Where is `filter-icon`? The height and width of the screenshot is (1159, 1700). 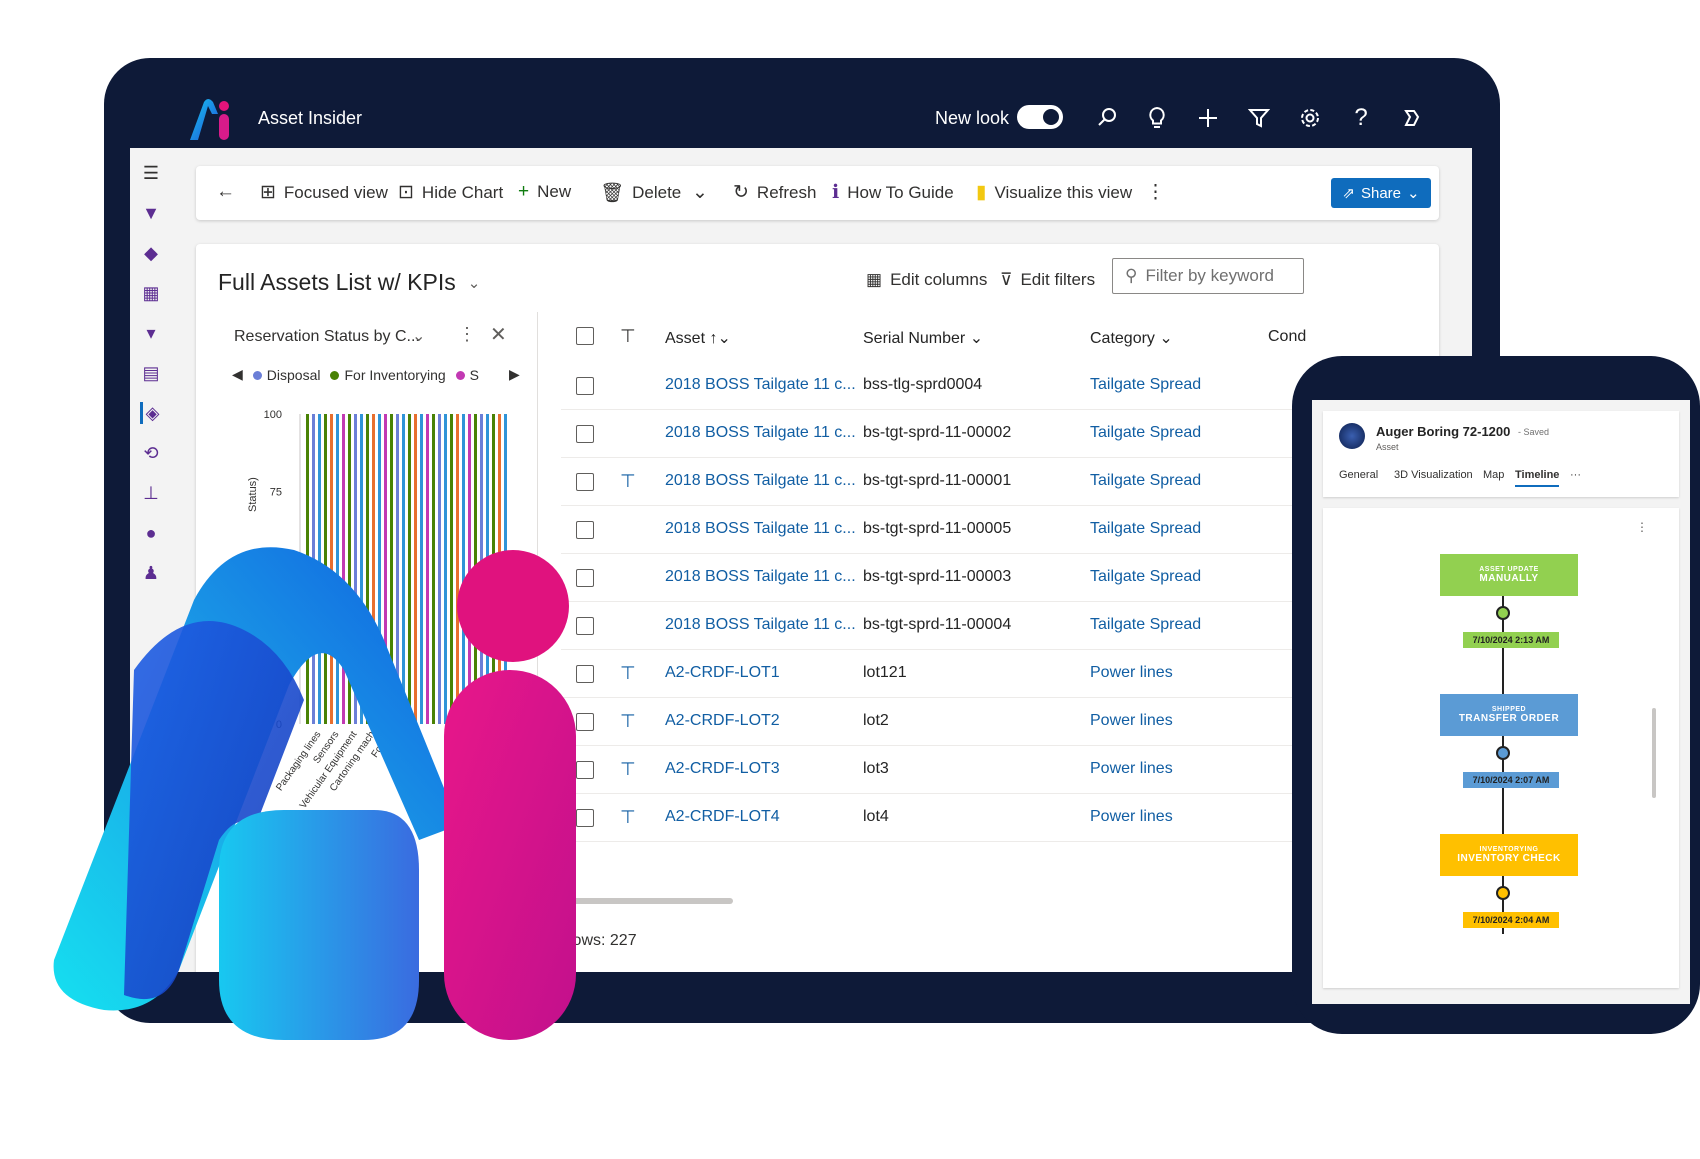 filter-icon is located at coordinates (1259, 118).